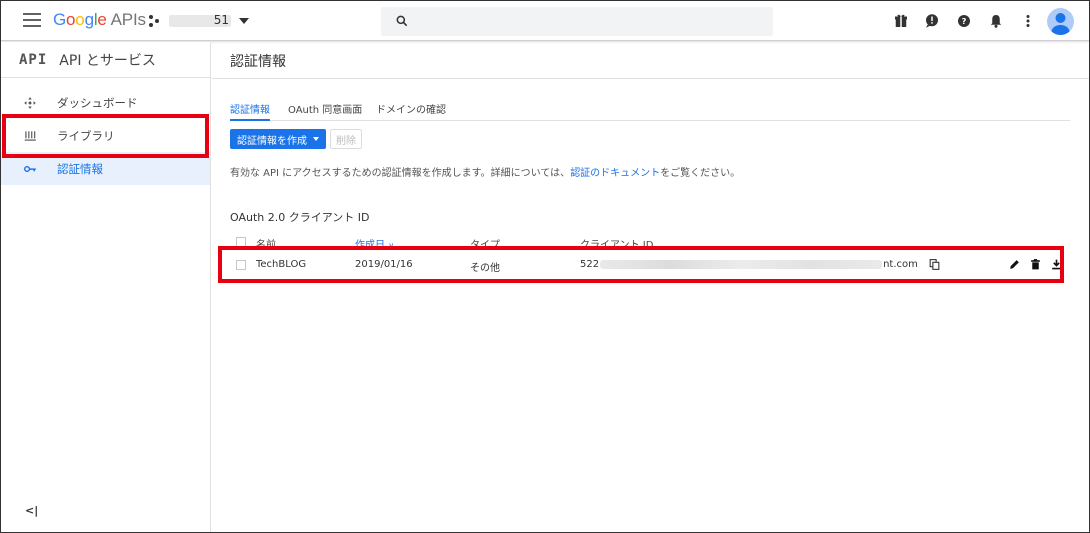 The image size is (1090, 533). I want to click on sidebar-header: API API とサービス, so click(105, 60).